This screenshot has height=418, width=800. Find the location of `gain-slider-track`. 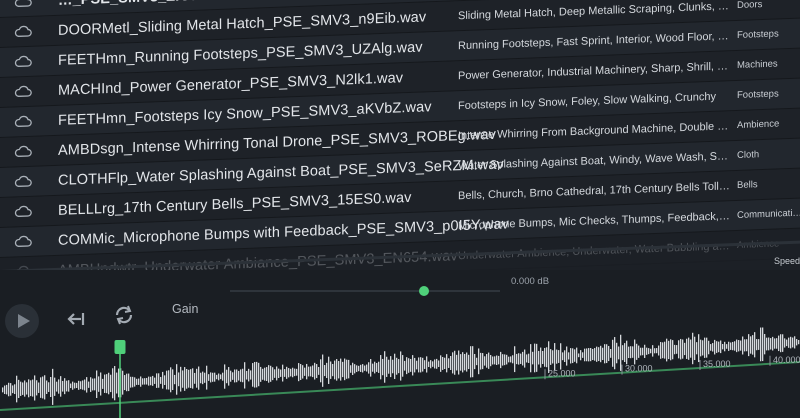

gain-slider-track is located at coordinates (365, 291).